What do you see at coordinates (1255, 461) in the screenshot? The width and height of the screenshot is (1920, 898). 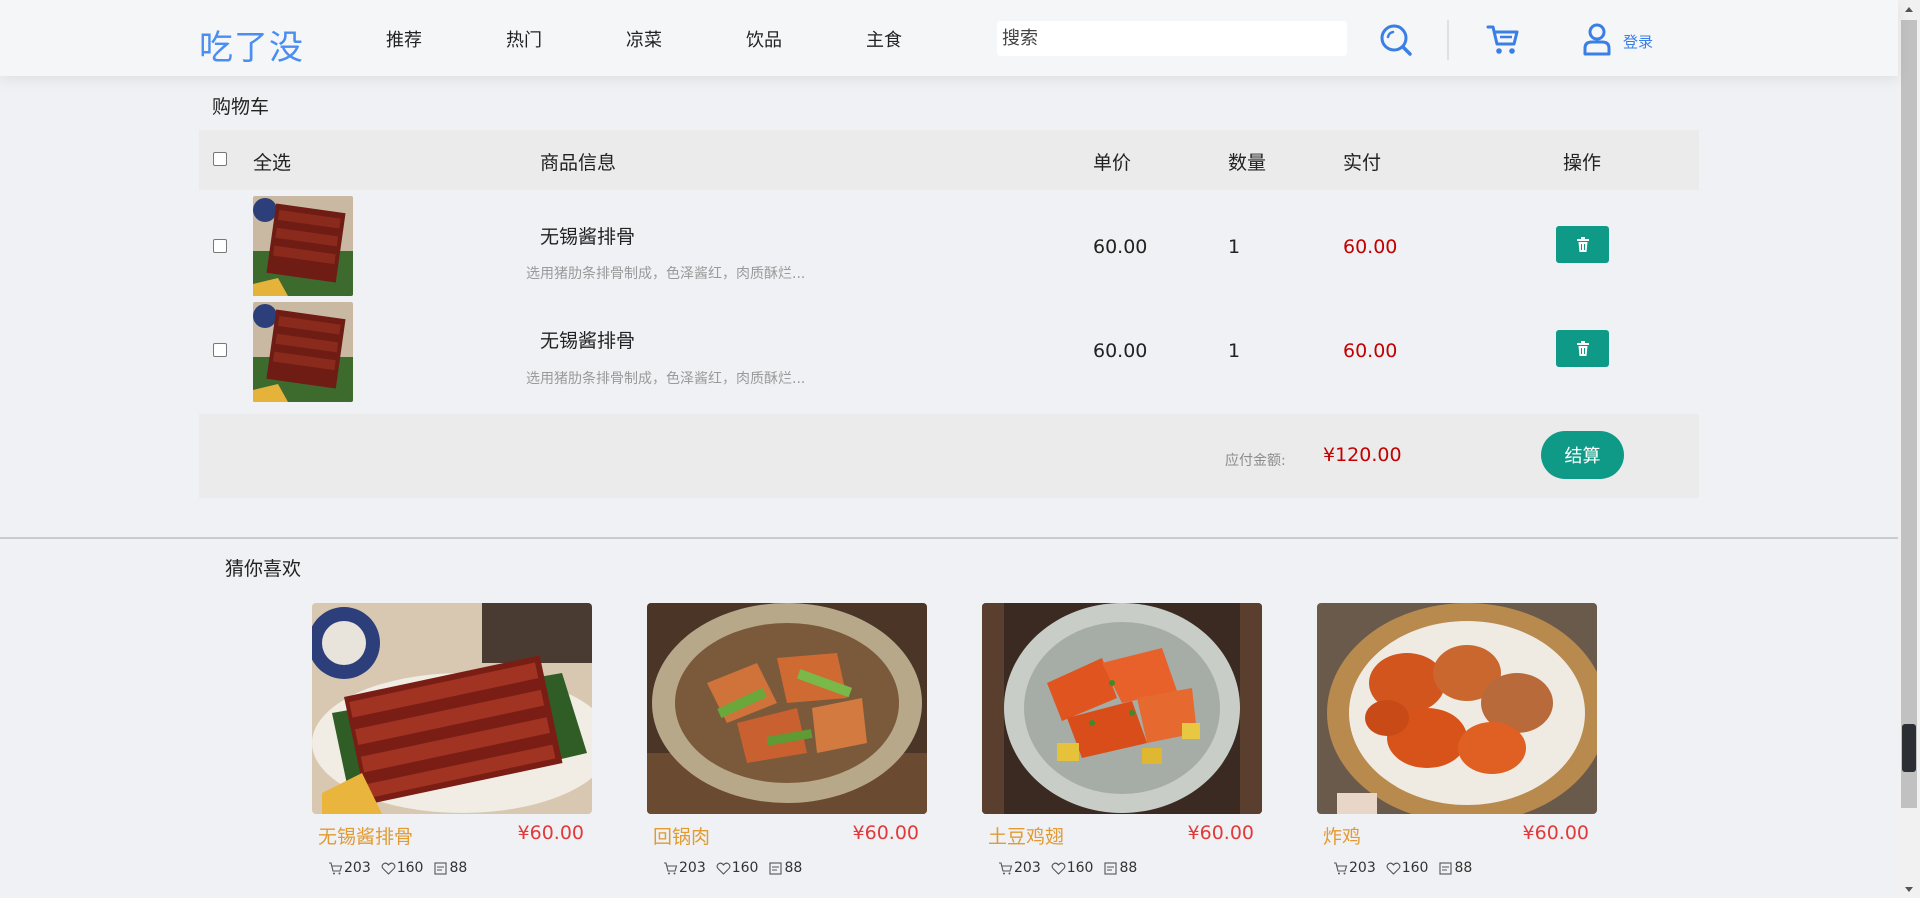 I see `total-label: 应付金额:` at bounding box center [1255, 461].